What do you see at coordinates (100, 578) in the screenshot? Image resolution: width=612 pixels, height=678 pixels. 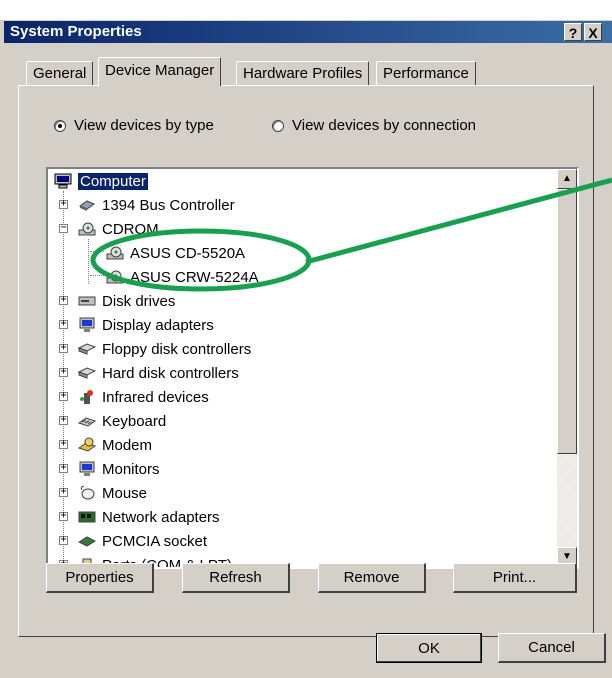 I see `properties-button: Properties` at bounding box center [100, 578].